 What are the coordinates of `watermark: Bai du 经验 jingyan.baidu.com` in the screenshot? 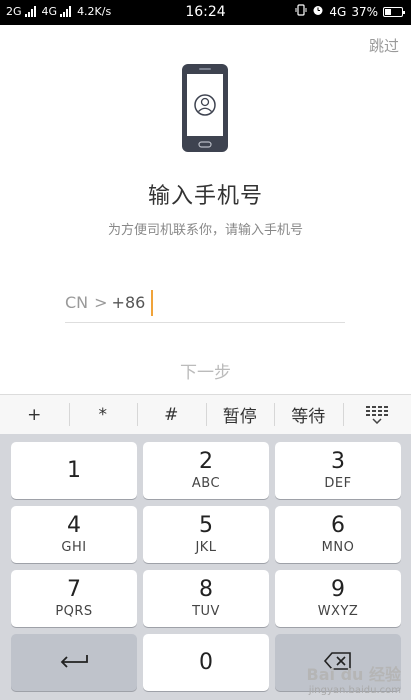 It's located at (354, 678).